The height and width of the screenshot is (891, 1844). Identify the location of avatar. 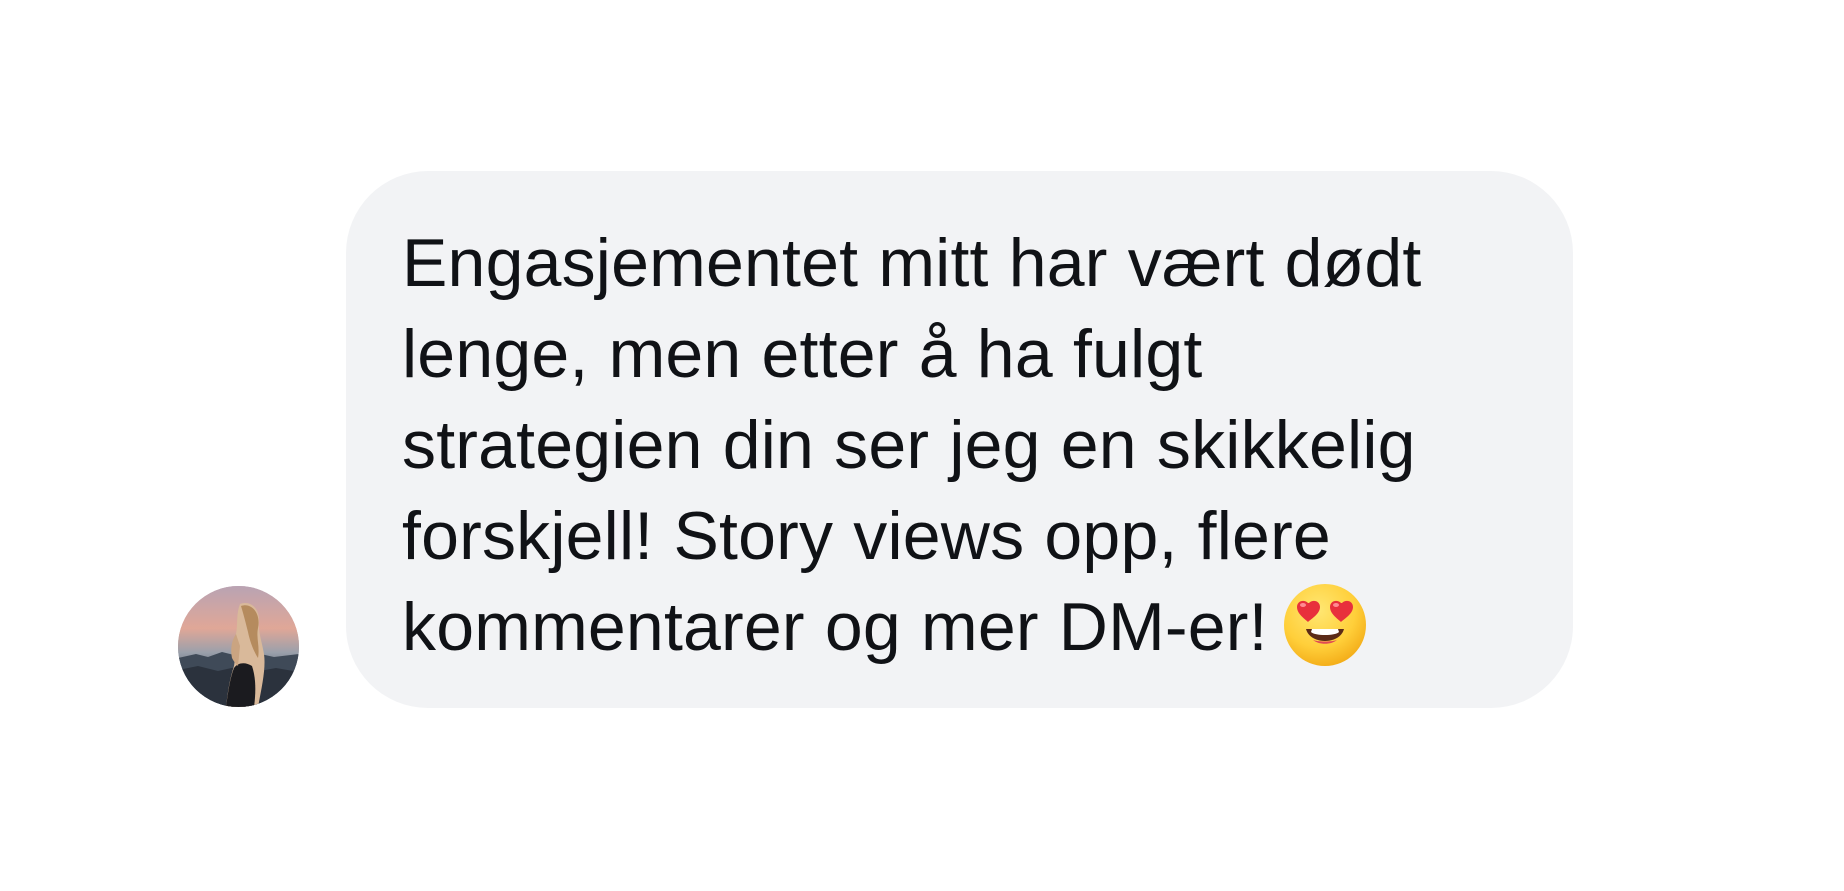
(238, 646).